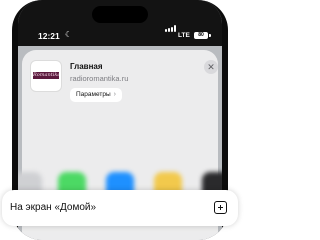 This screenshot has height=240, width=320. What do you see at coordinates (114, 94) in the screenshot?
I see `chevron-right-icon: ›` at bounding box center [114, 94].